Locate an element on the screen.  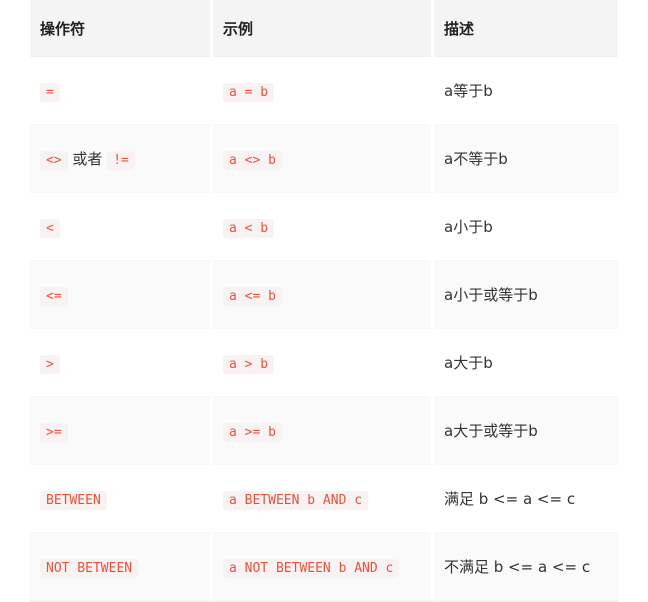
operator-alt-code: != is located at coordinates (121, 160).